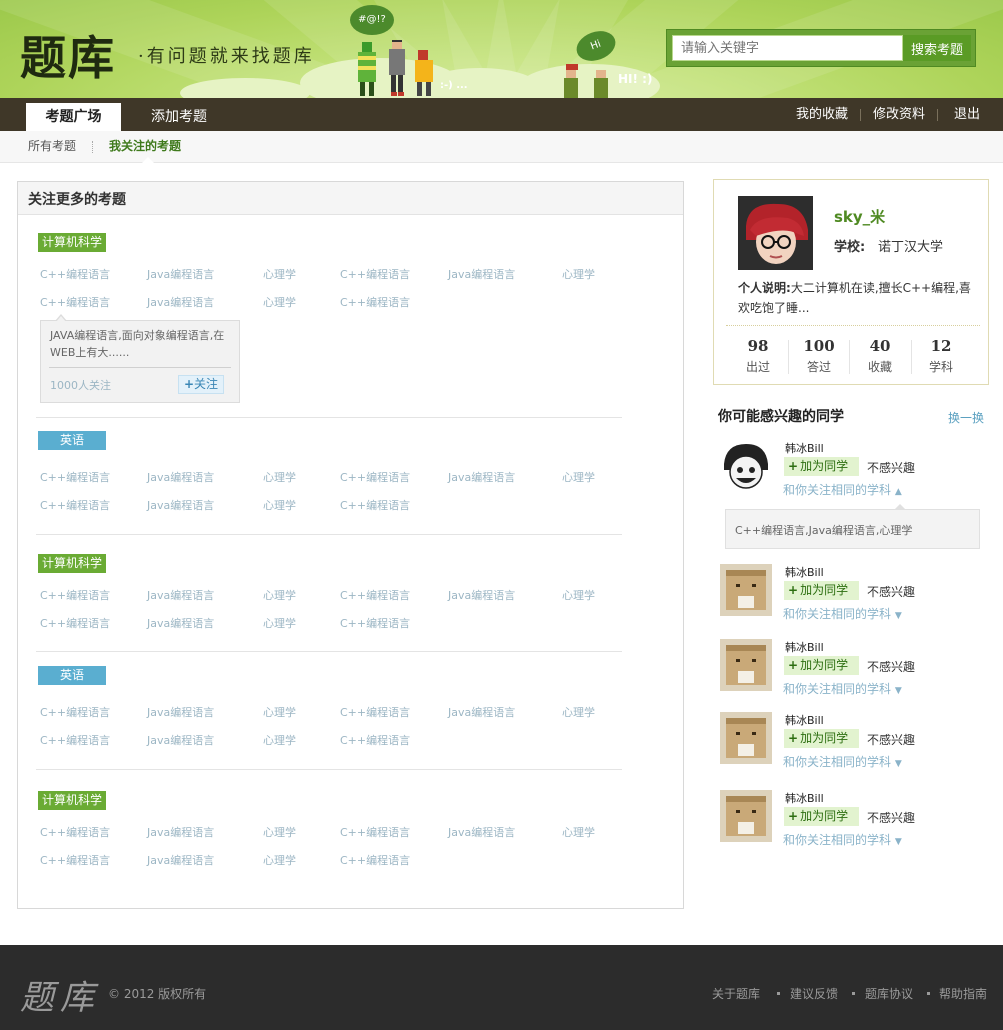 This screenshot has width=1003, height=1030. I want to click on footer-link-feedback: 建议反馈, so click(814, 993).